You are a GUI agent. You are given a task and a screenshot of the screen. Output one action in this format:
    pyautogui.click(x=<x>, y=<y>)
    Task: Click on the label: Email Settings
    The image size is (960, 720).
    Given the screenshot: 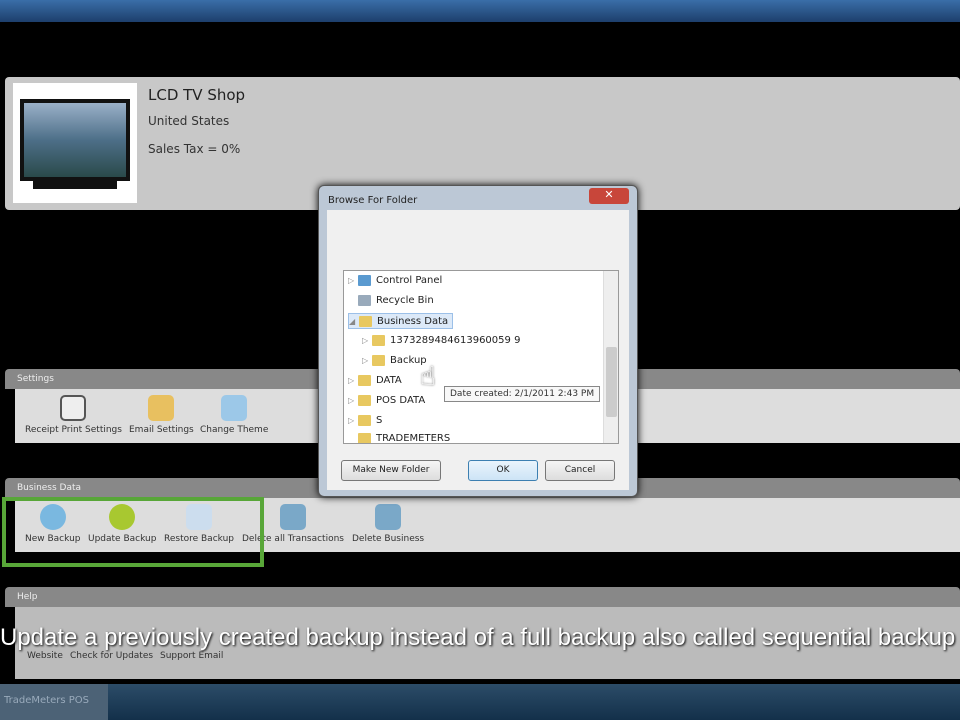 What is the action you would take?
    pyautogui.click(x=161, y=430)
    